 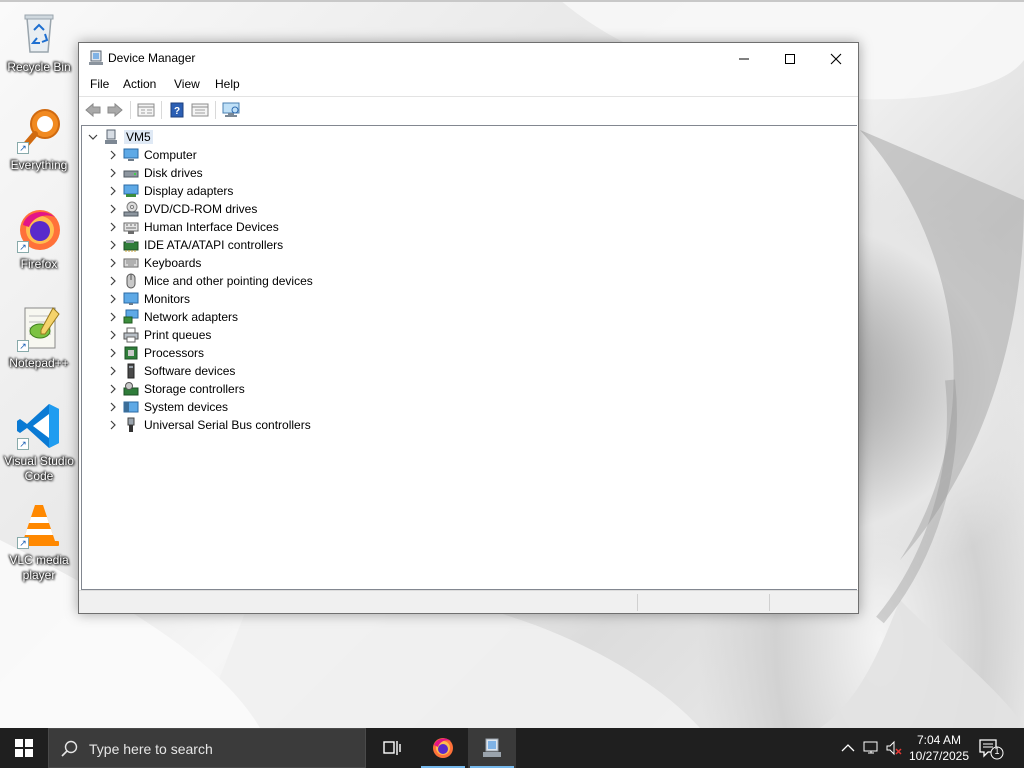 I want to click on desktop-icon-vscode: ↗ Visual Studio Code, so click(x=39, y=443).